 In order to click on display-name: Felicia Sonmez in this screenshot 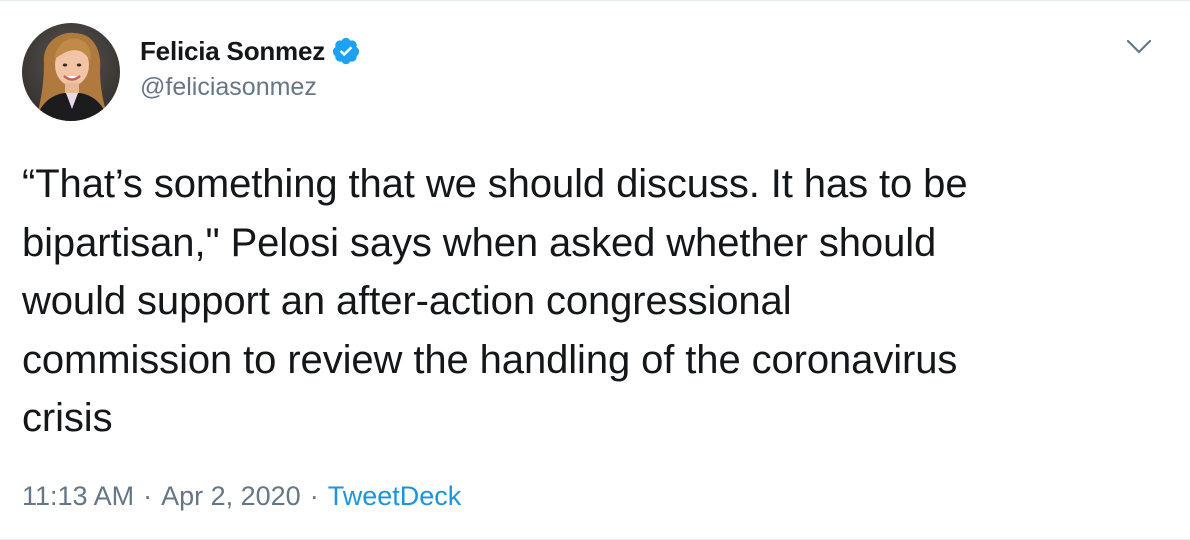, I will do `click(232, 51)`.